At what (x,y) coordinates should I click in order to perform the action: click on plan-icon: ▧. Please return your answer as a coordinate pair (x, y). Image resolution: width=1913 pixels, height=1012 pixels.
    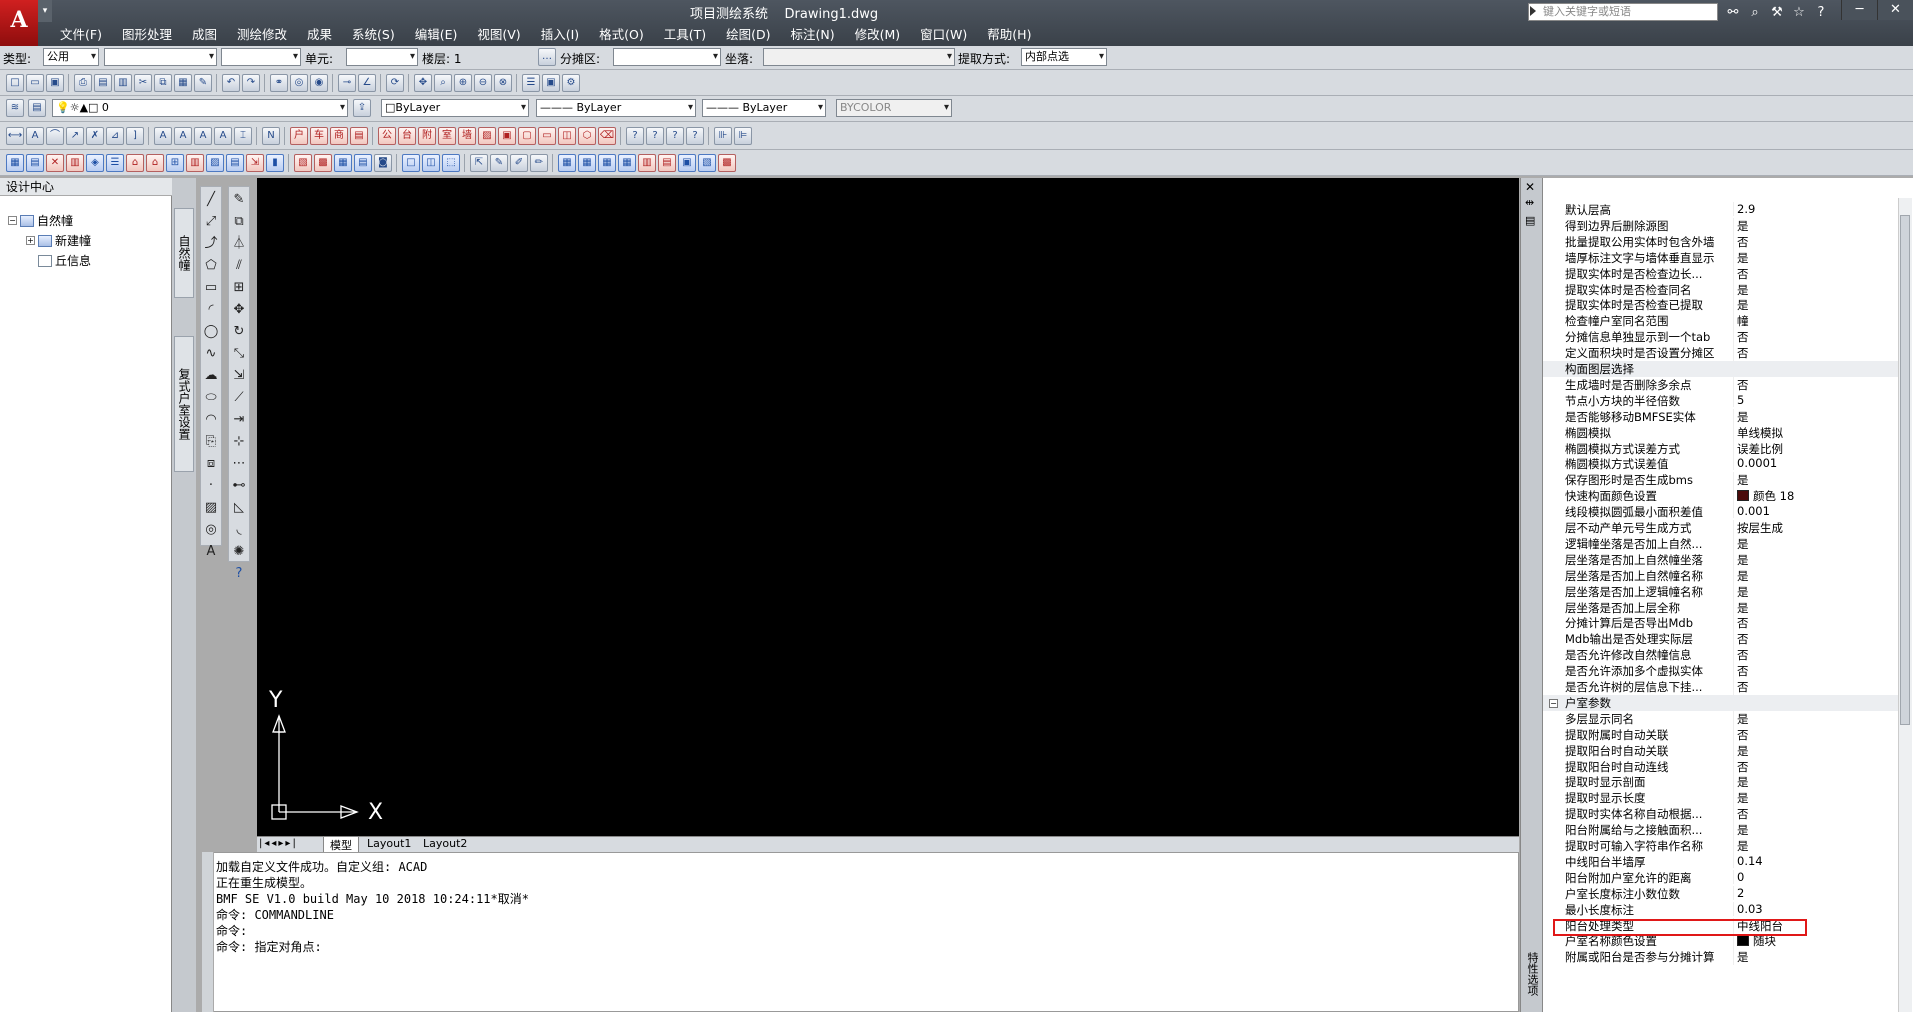
    Looking at the image, I should click on (303, 163).